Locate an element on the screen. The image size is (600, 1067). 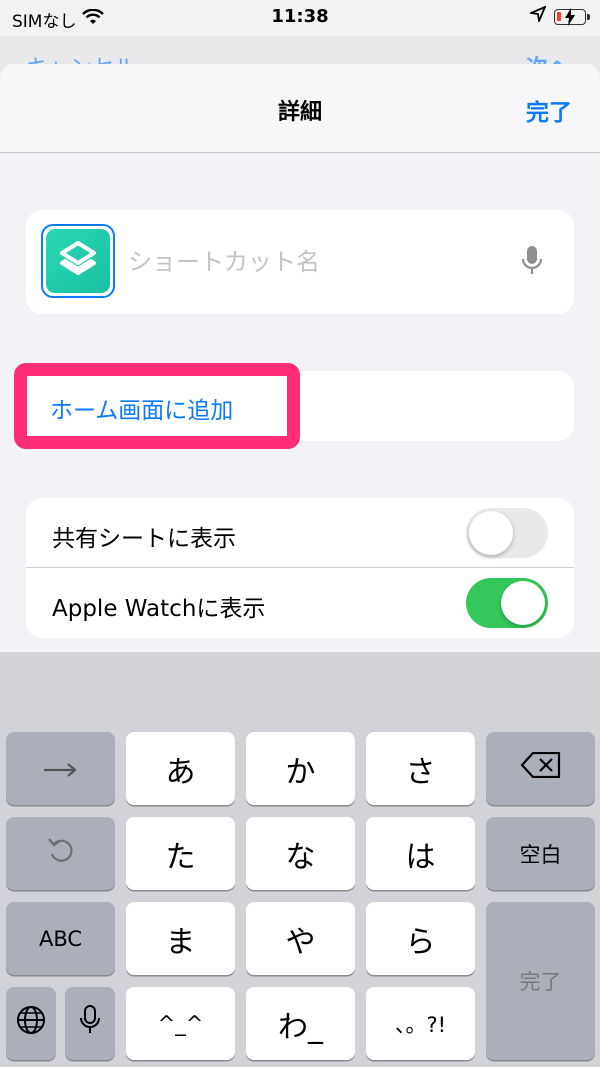
key-dictation is located at coordinates (90, 1023).